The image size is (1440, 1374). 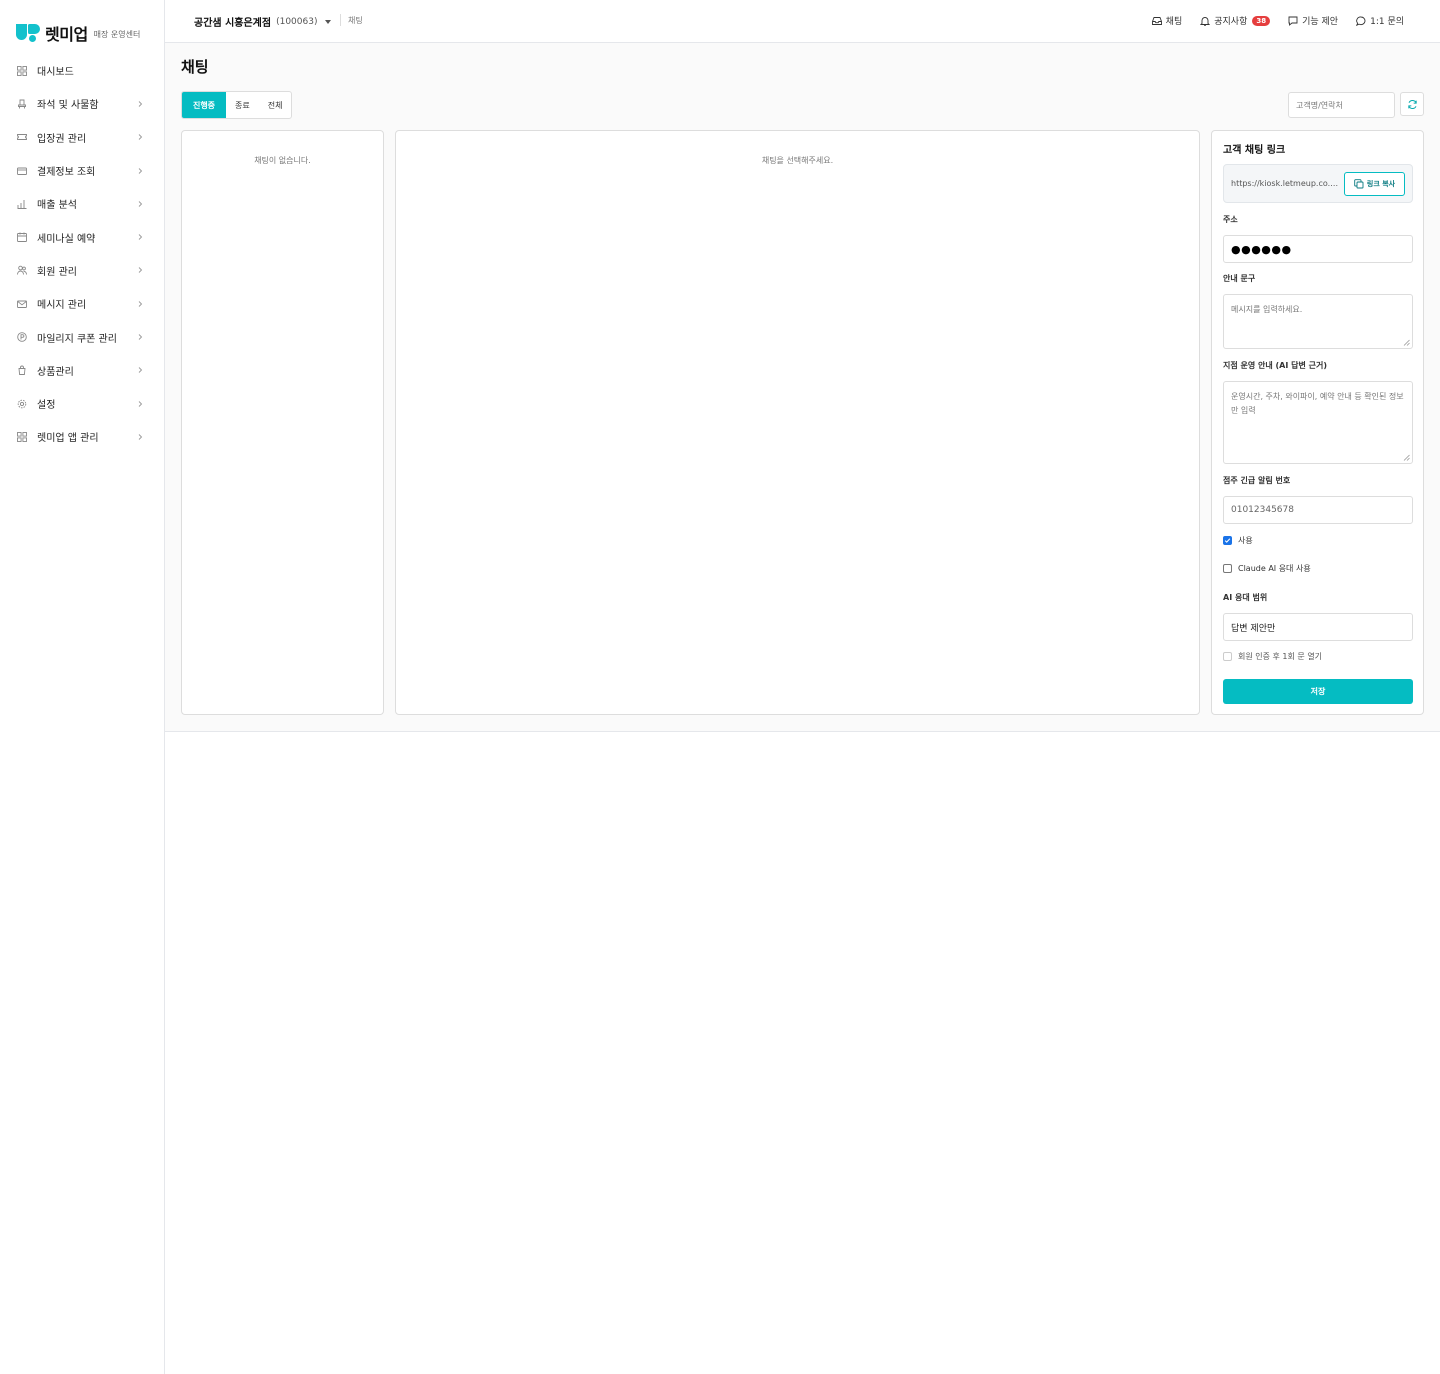 I want to click on copy-link-label: 링크 복사, so click(x=1381, y=184).